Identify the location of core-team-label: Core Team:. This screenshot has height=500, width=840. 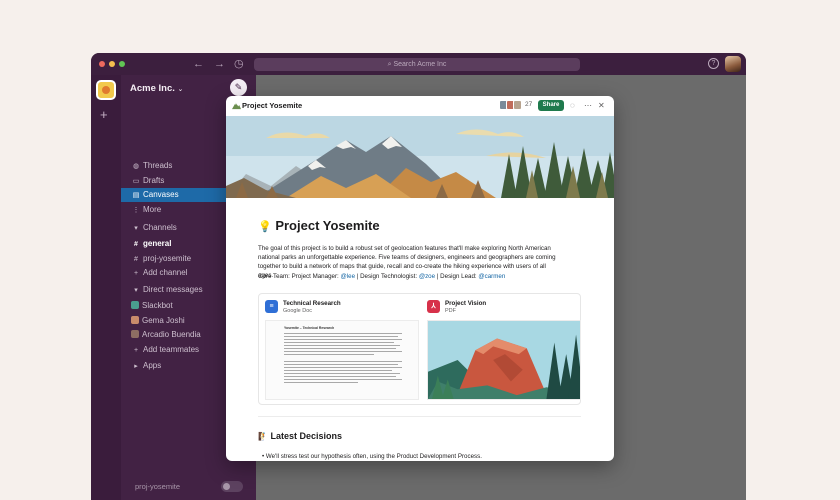
(274, 276).